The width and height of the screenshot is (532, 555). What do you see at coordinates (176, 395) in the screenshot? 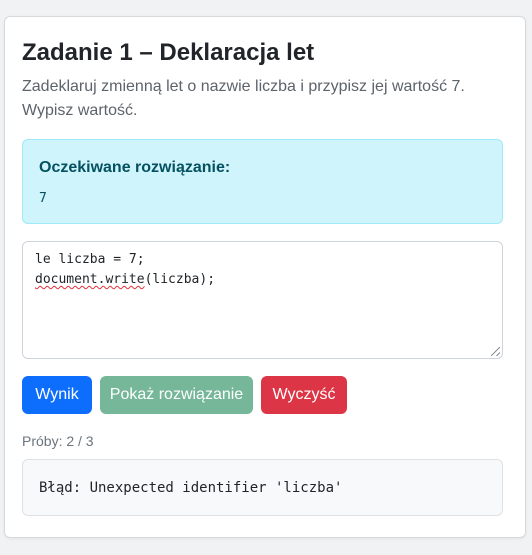
I see `show-solution-button: Pokaż rozwiązanie` at bounding box center [176, 395].